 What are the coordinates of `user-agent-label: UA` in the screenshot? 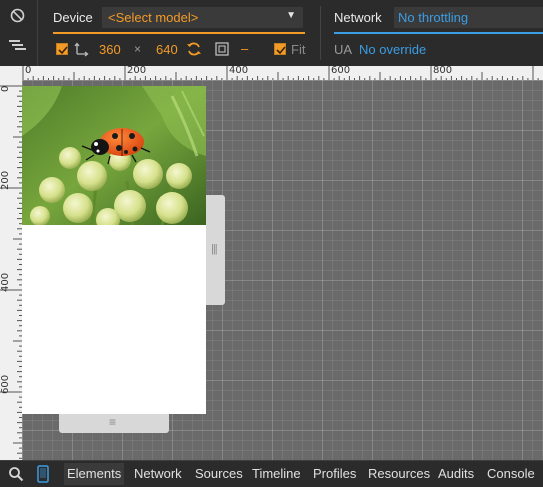 It's located at (343, 49).